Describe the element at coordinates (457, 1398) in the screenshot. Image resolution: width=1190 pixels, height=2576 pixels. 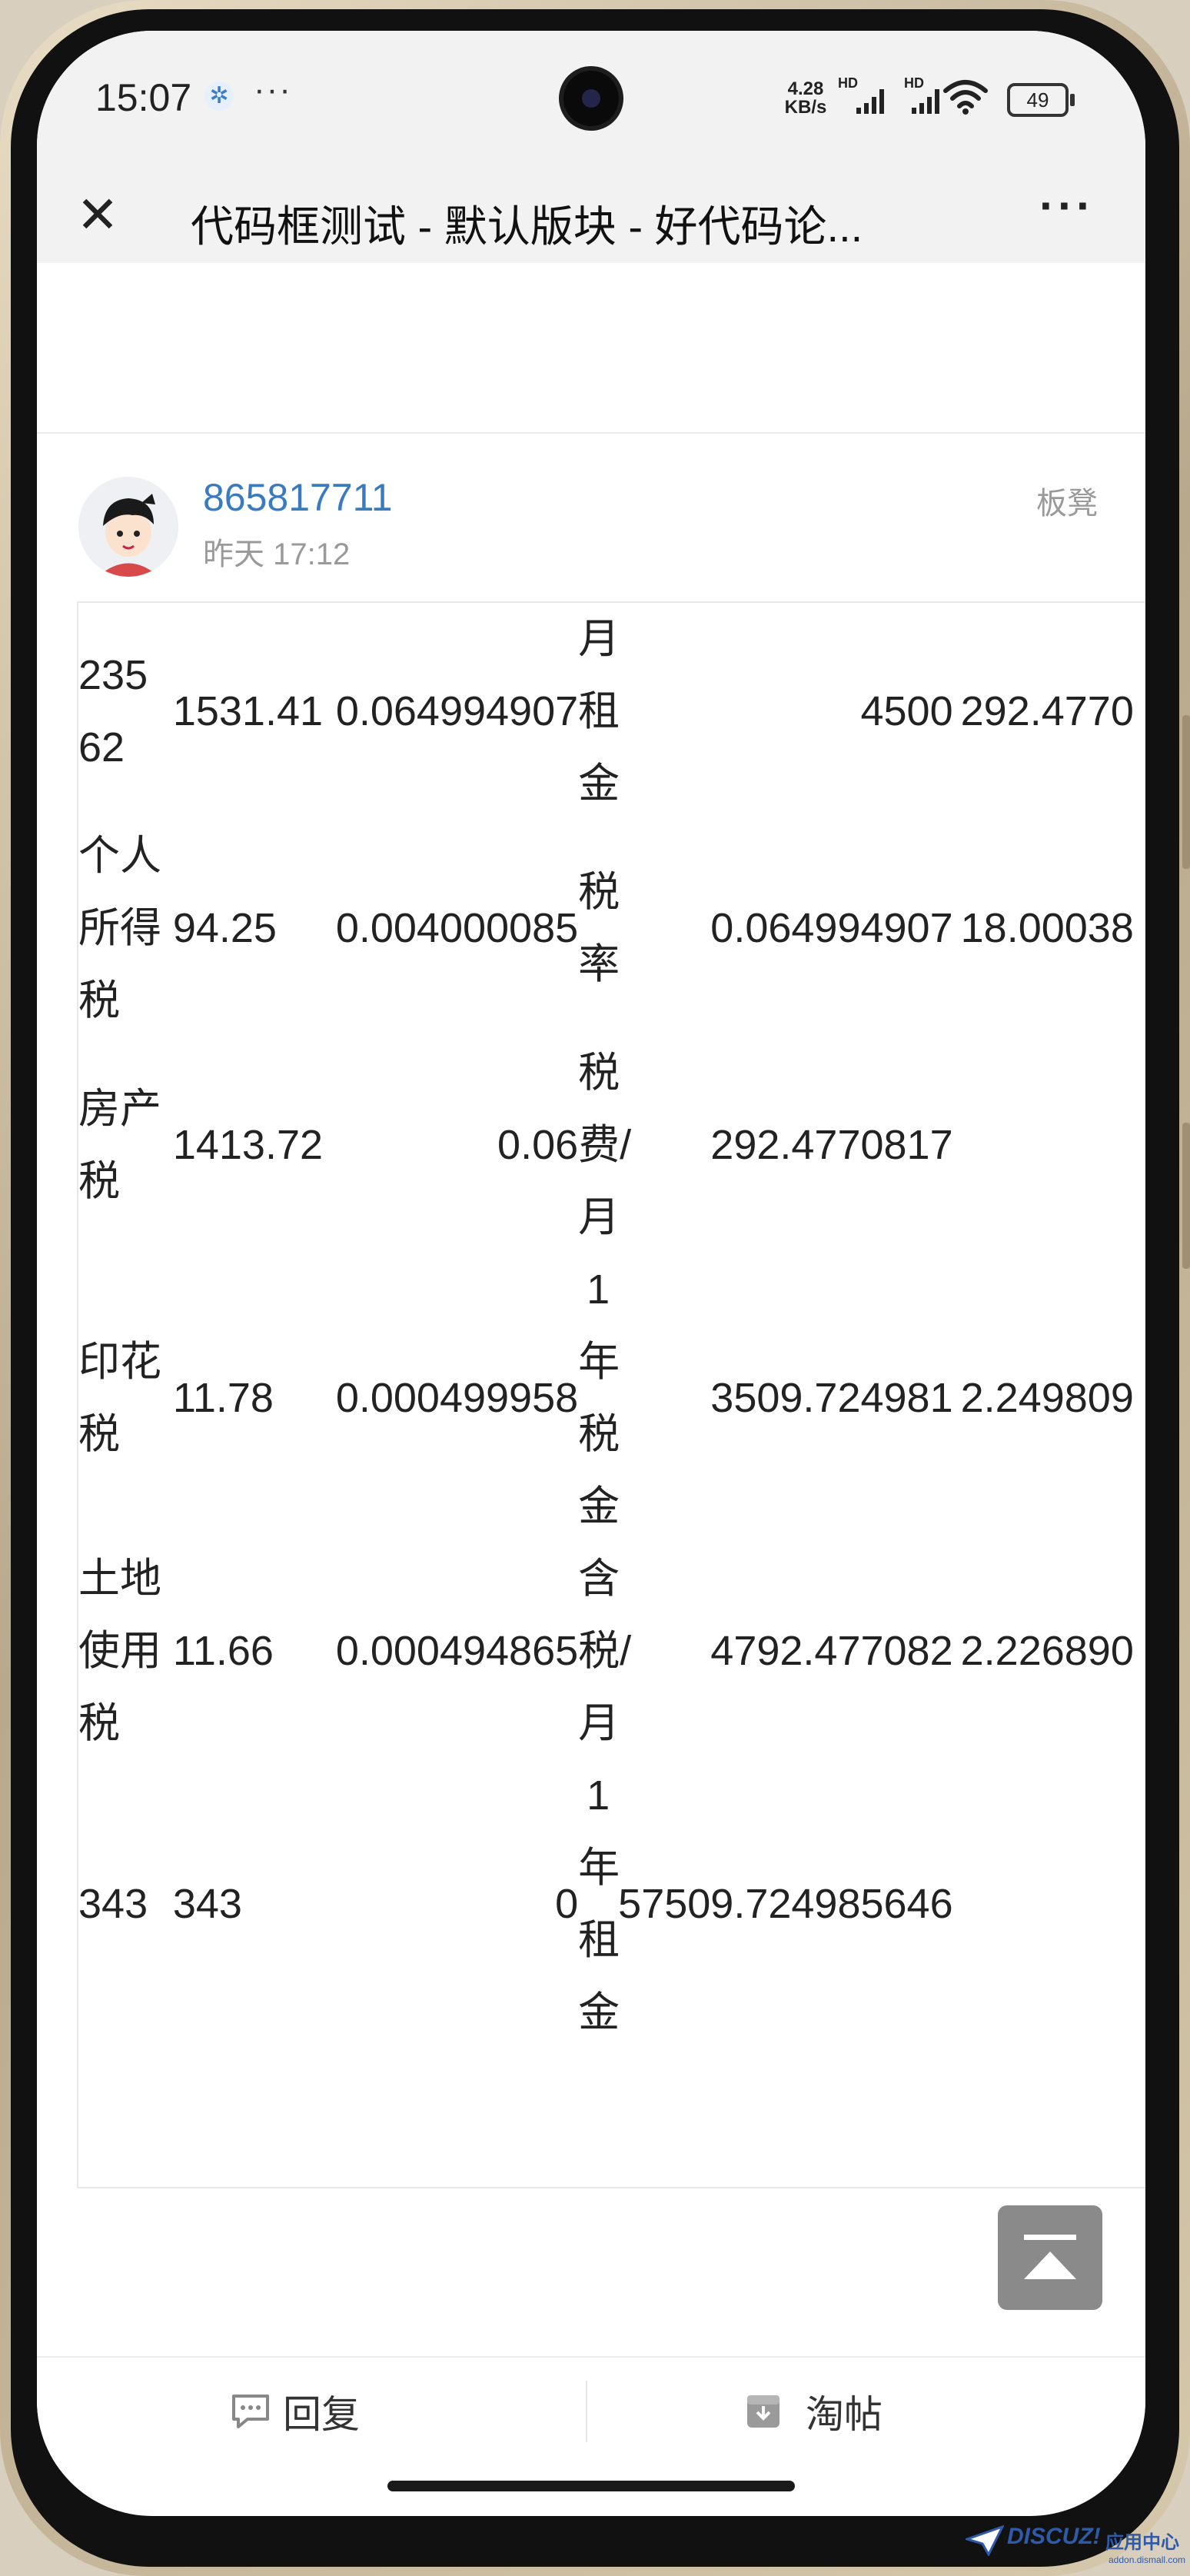
I see `table-cell: 0.000499958` at that location.